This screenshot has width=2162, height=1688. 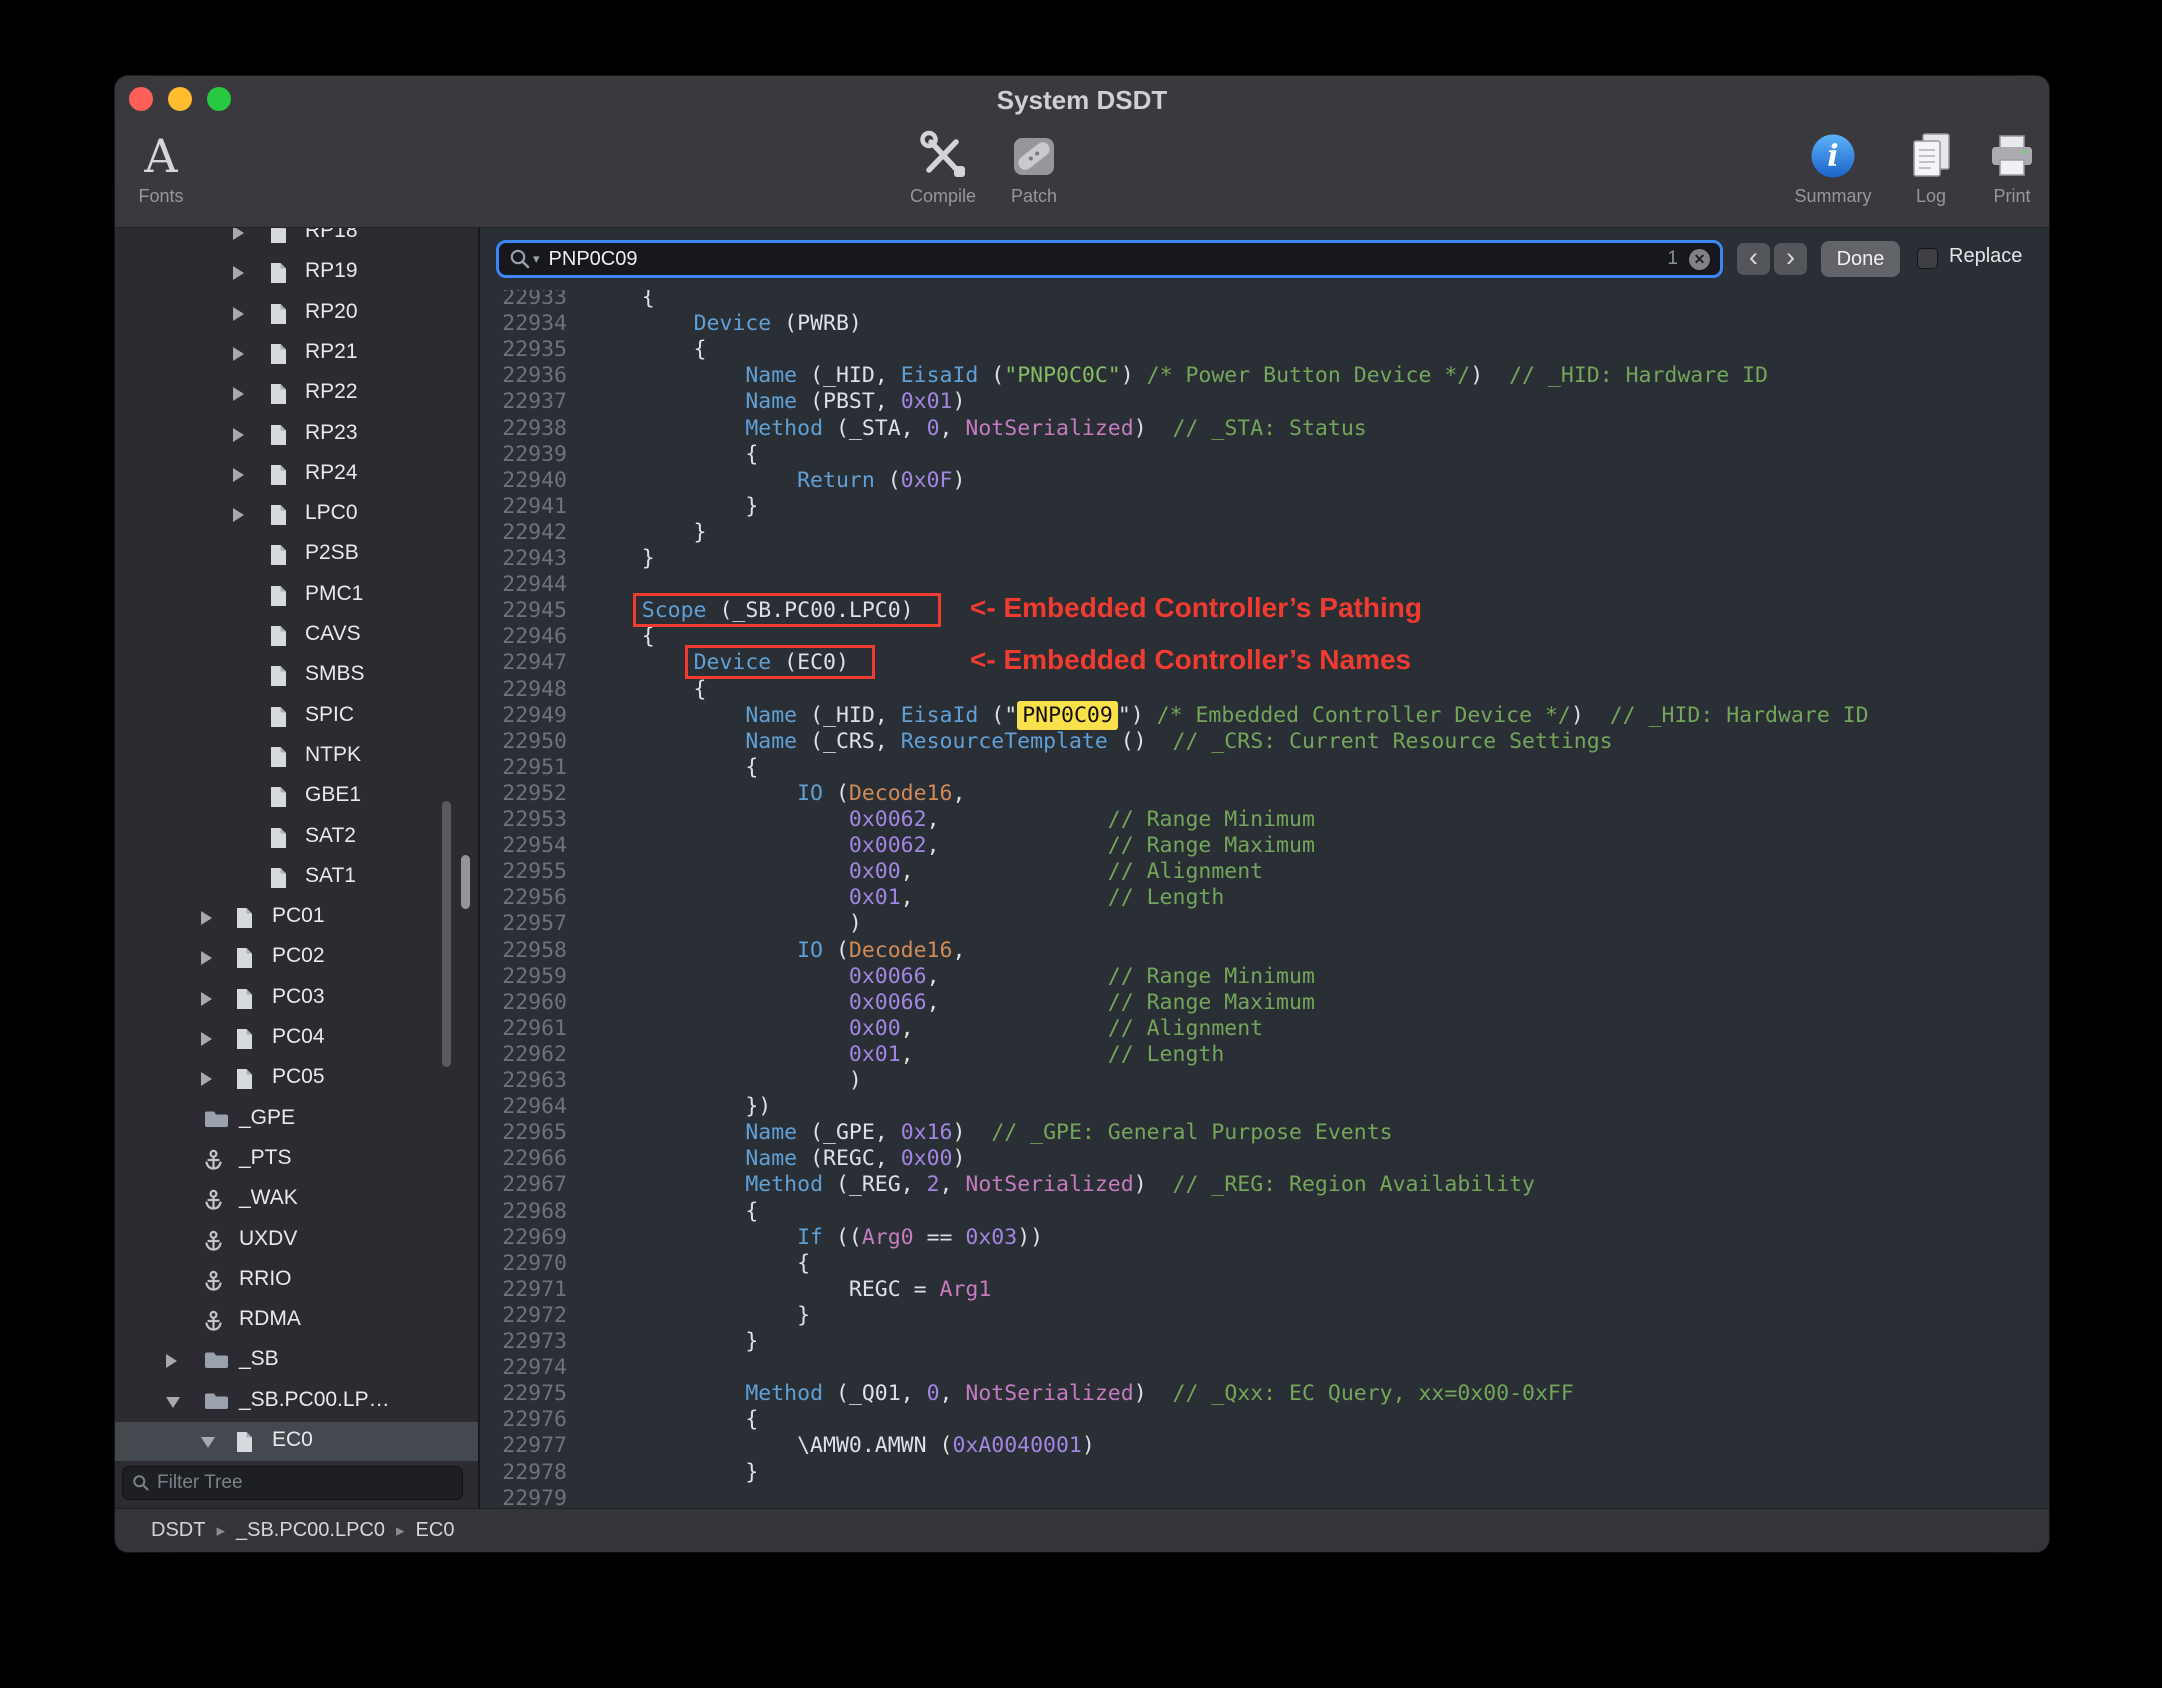 I want to click on print-toolbar-button: Print, so click(x=2012, y=167).